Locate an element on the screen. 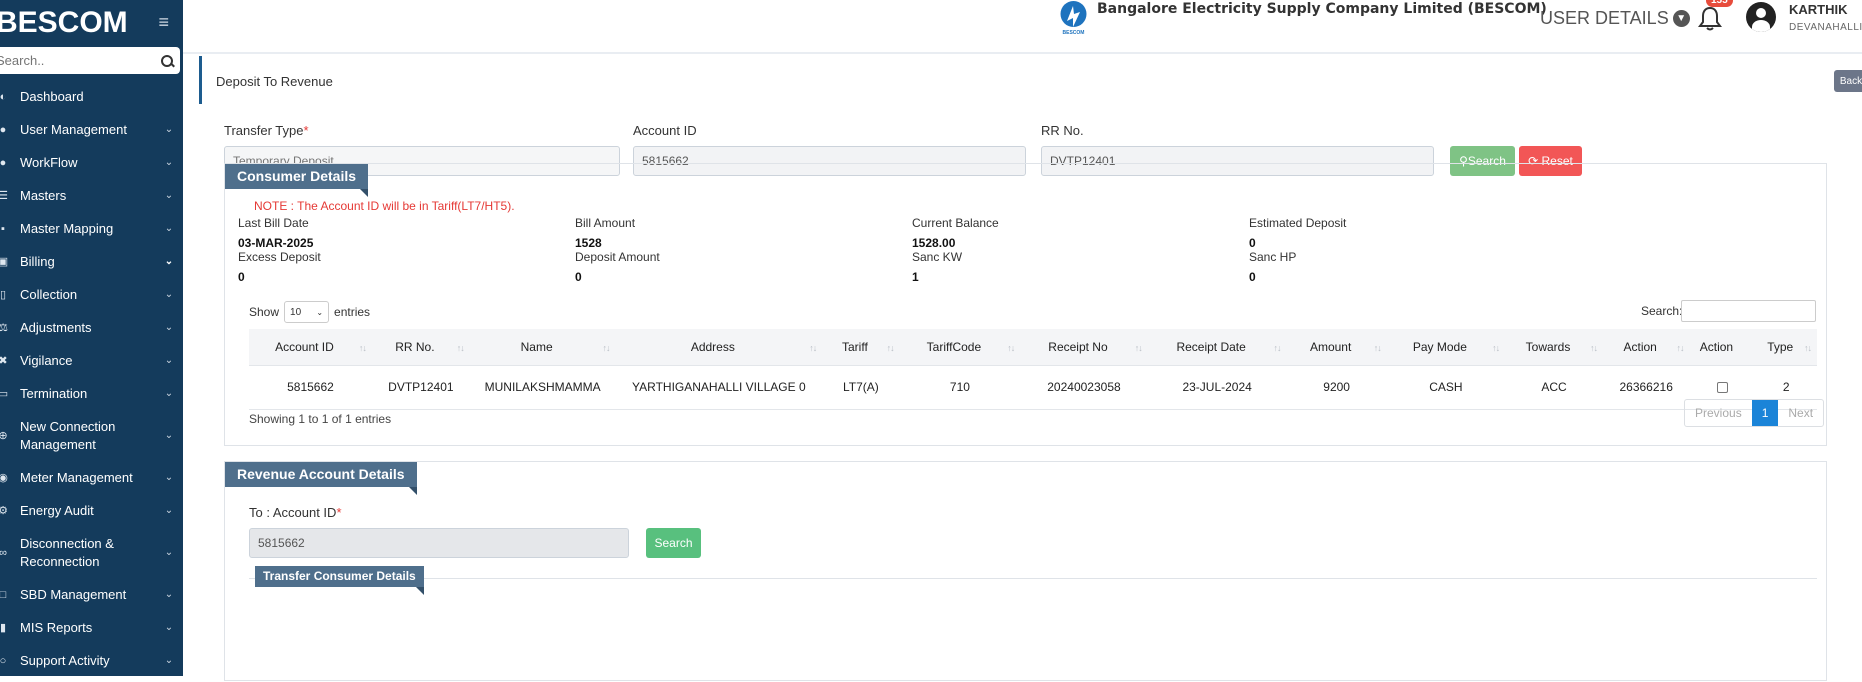 The height and width of the screenshot is (682, 1862). column-header: Action ↑↓ is located at coordinates (1646, 347).